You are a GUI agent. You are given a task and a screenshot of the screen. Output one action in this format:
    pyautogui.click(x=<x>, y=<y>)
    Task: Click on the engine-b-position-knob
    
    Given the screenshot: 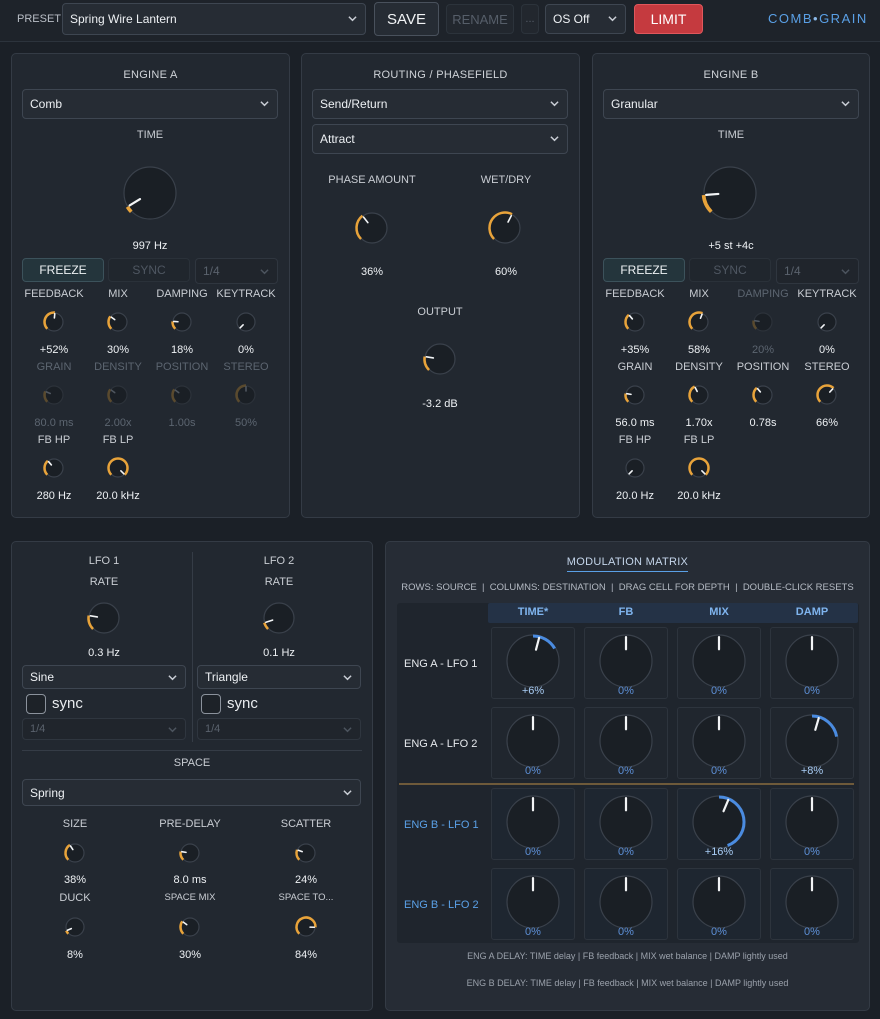 What is the action you would take?
    pyautogui.click(x=763, y=395)
    